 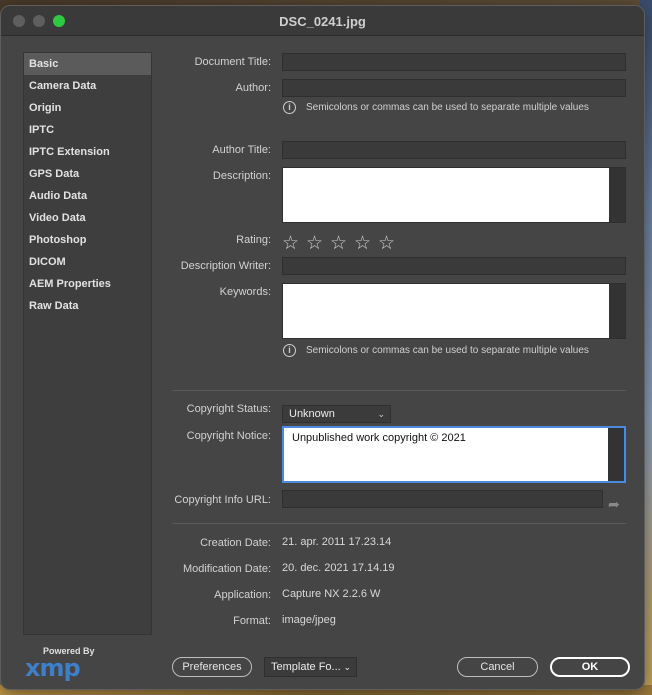 I want to click on application-label: Application:, so click(x=242, y=595).